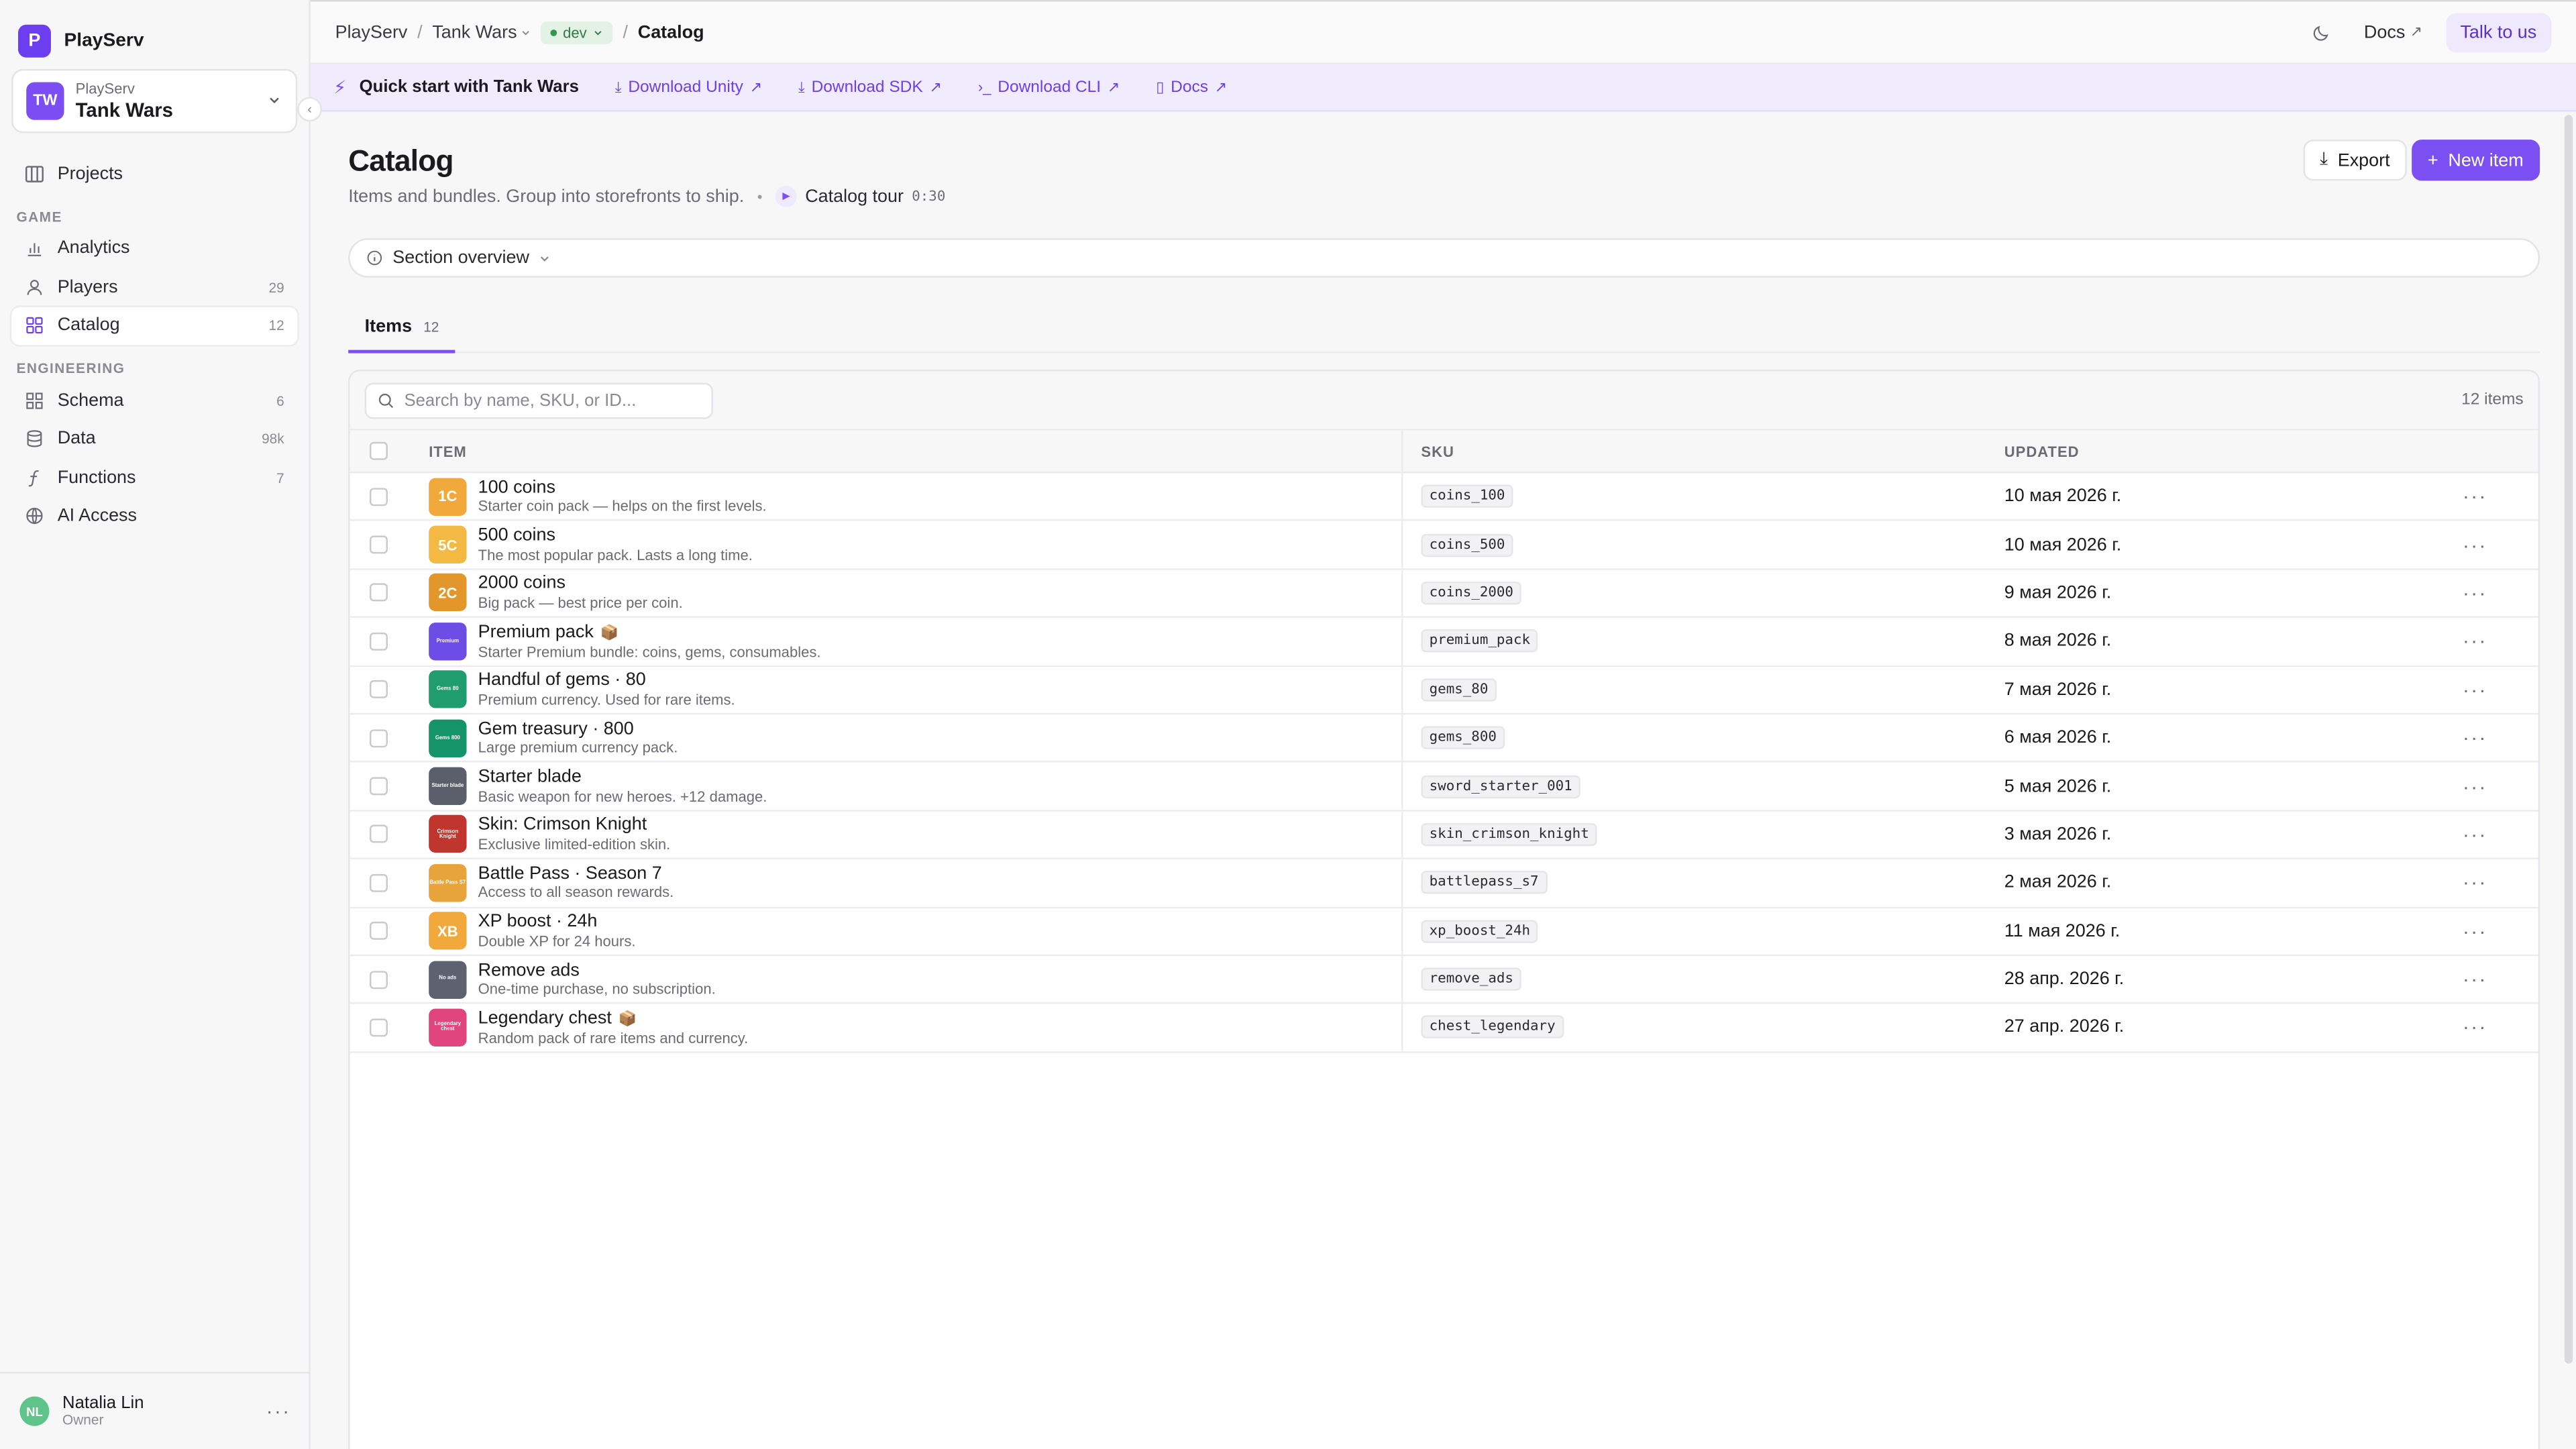  Describe the element at coordinates (2475, 160) in the screenshot. I see `new-item-button: + New item` at that location.